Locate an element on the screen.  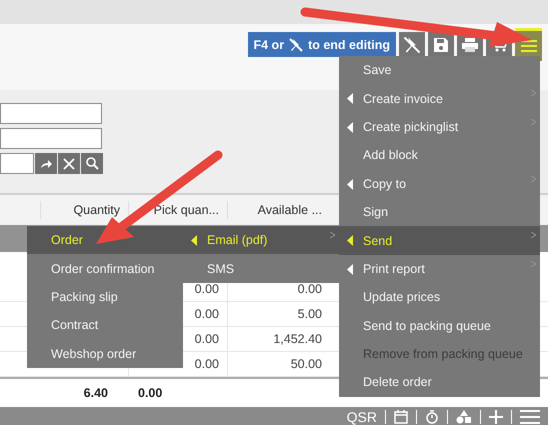
menu-item: Send to packing queue is located at coordinates (439, 326).